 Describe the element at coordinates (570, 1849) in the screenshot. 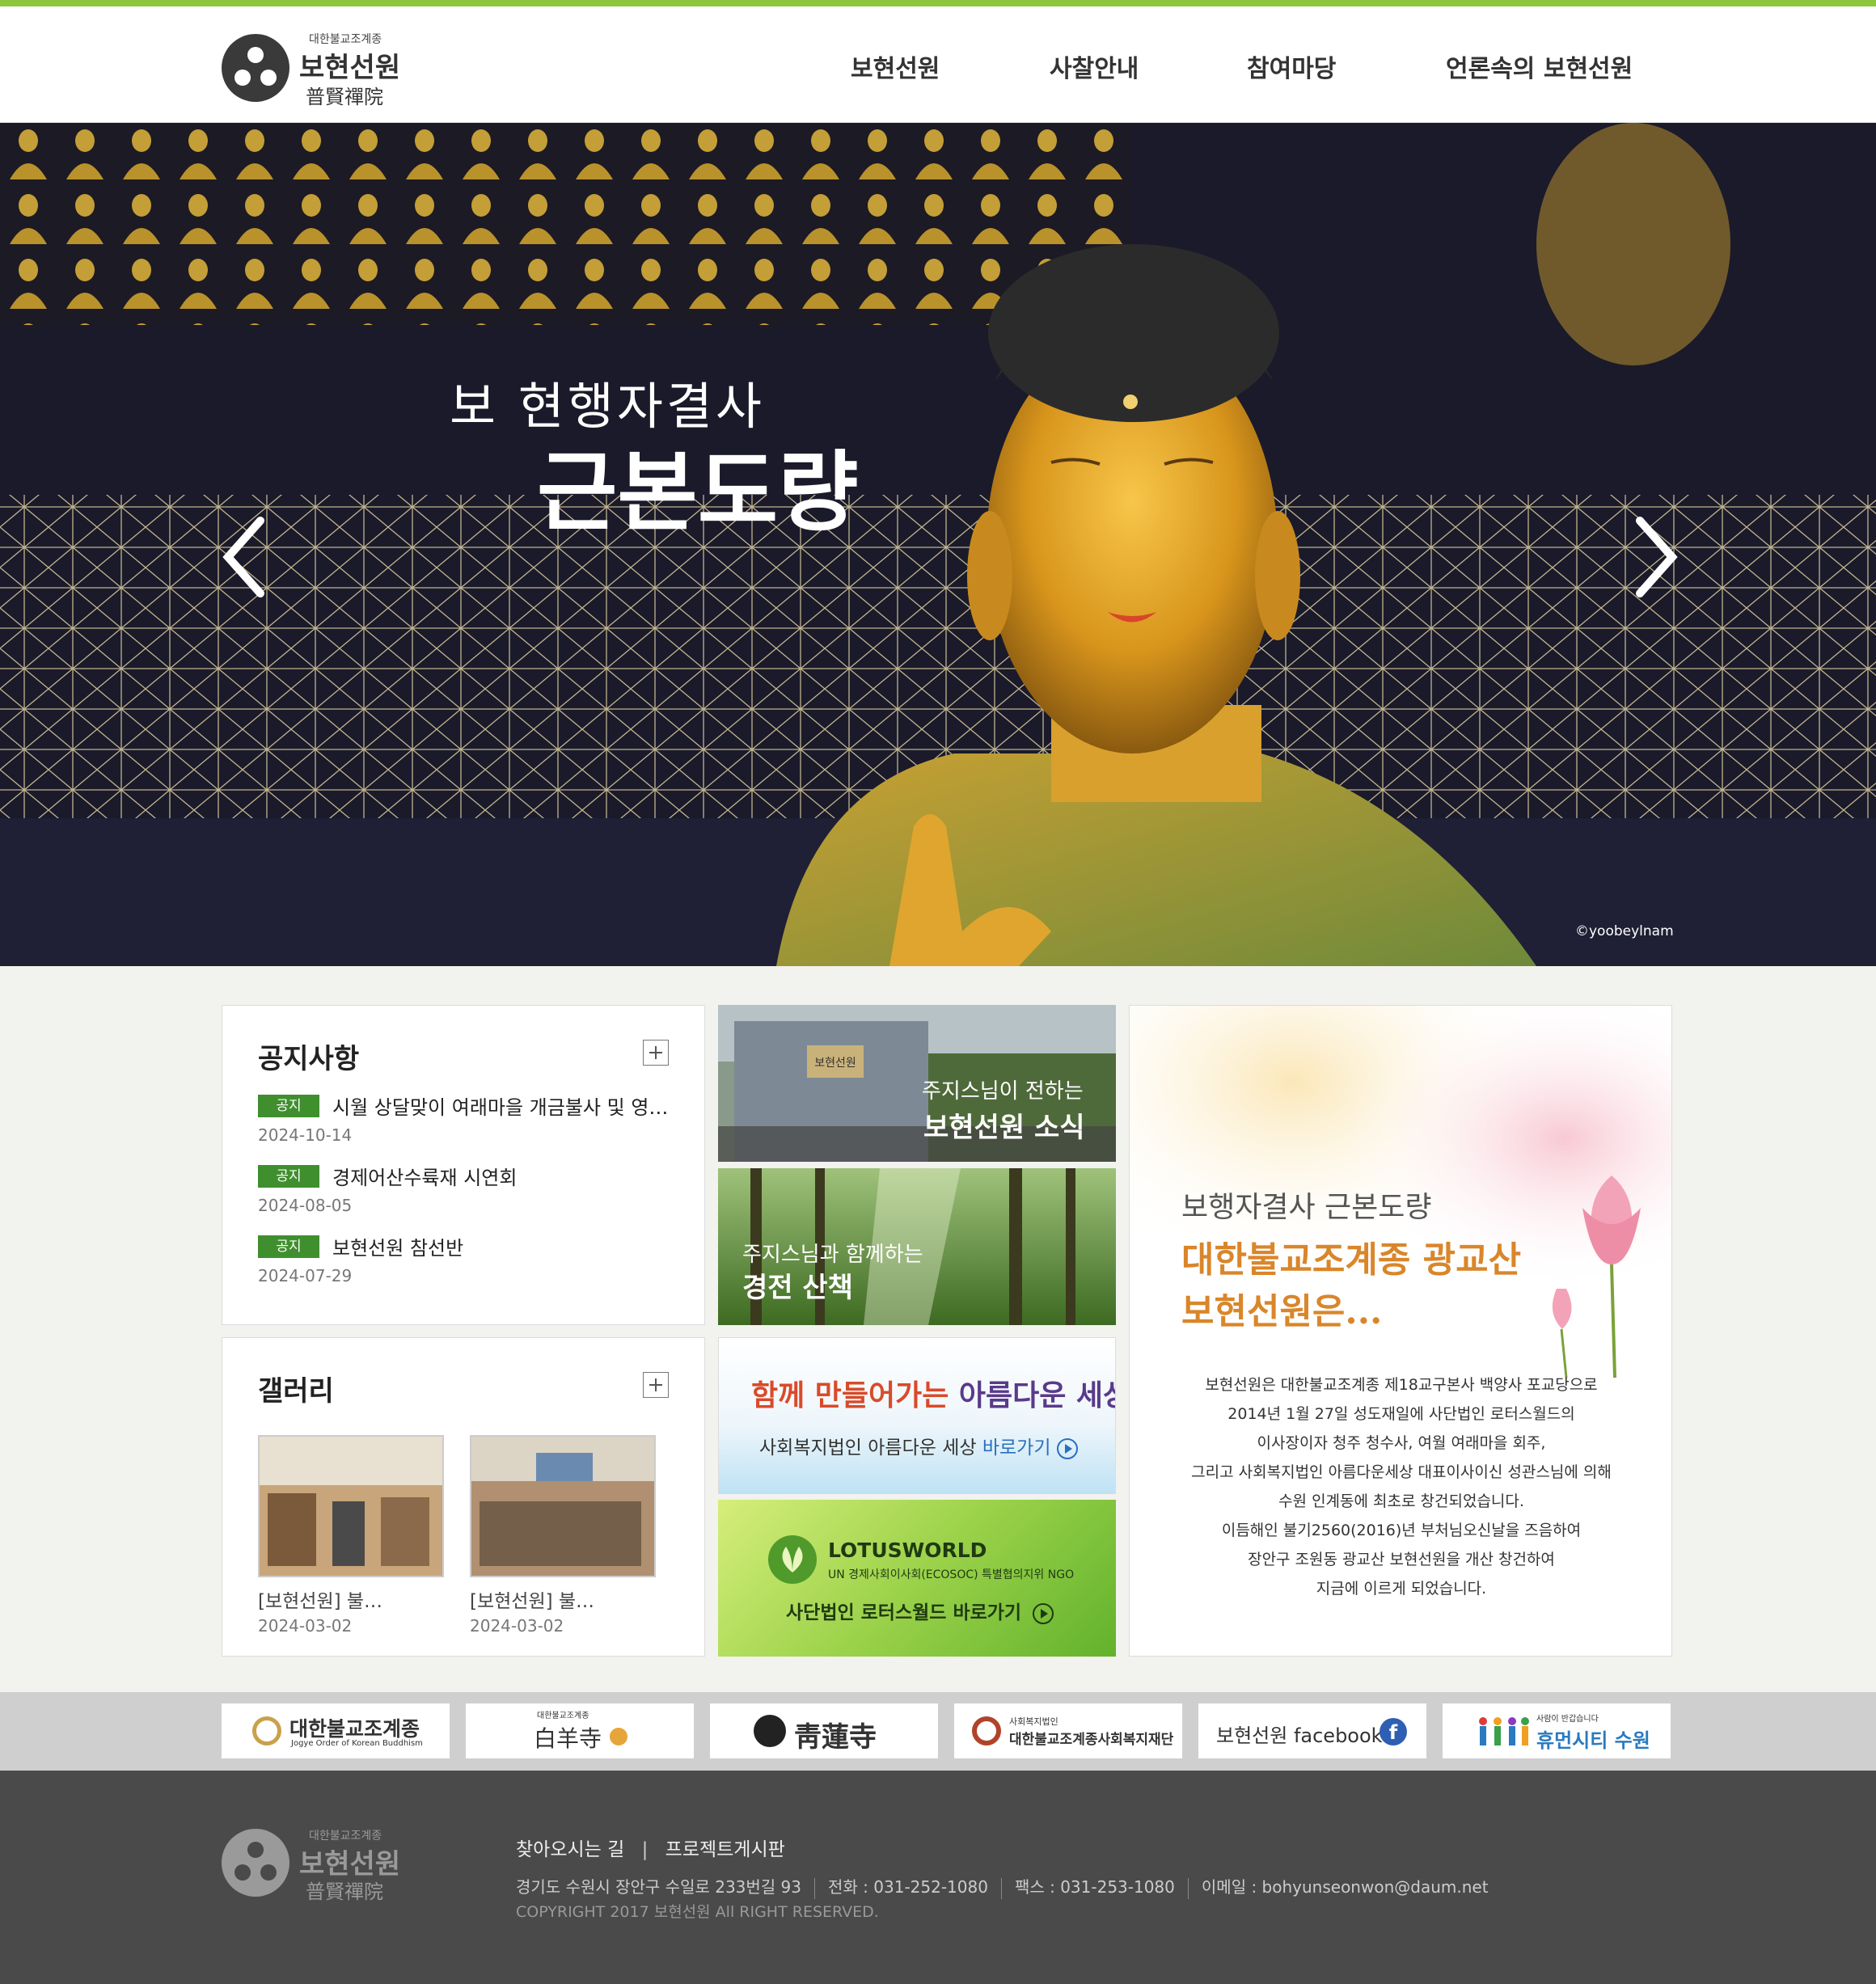

I see `footer-link-directions: 찾아오시는 길` at that location.